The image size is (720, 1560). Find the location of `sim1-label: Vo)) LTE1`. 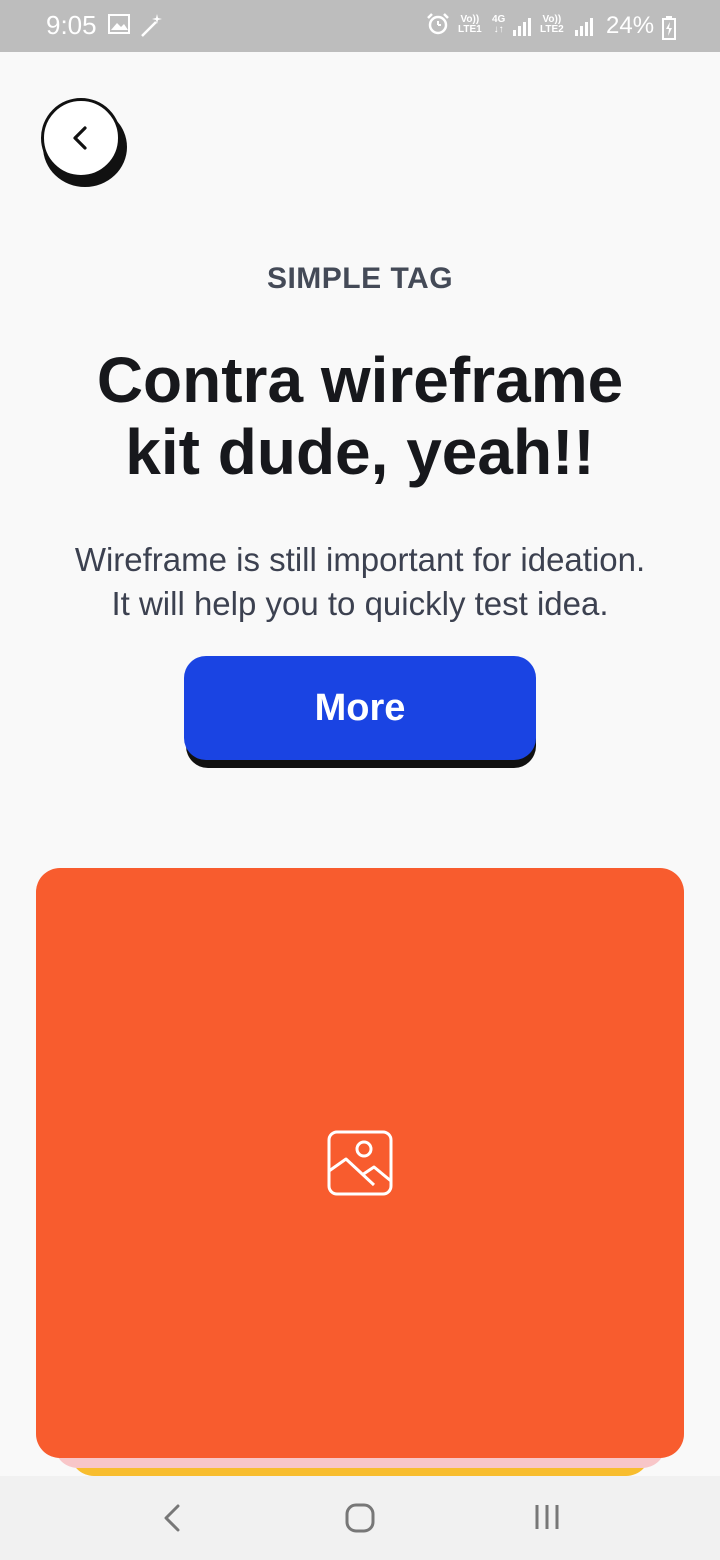

sim1-label: Vo)) LTE1 is located at coordinates (470, 25).